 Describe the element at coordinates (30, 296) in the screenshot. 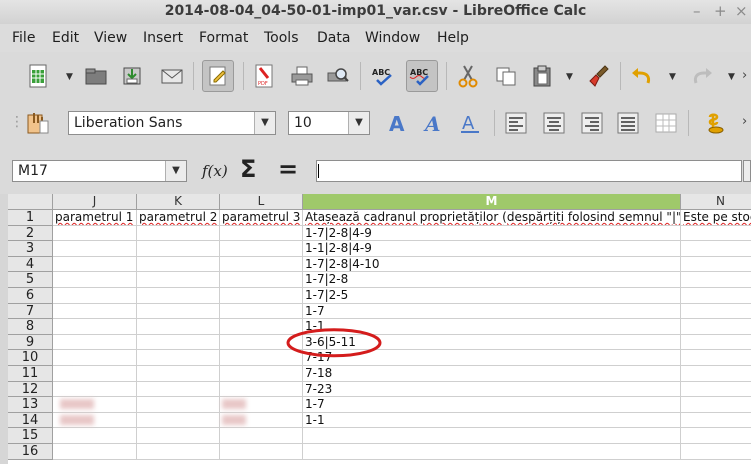

I see `row-header: 6` at that location.